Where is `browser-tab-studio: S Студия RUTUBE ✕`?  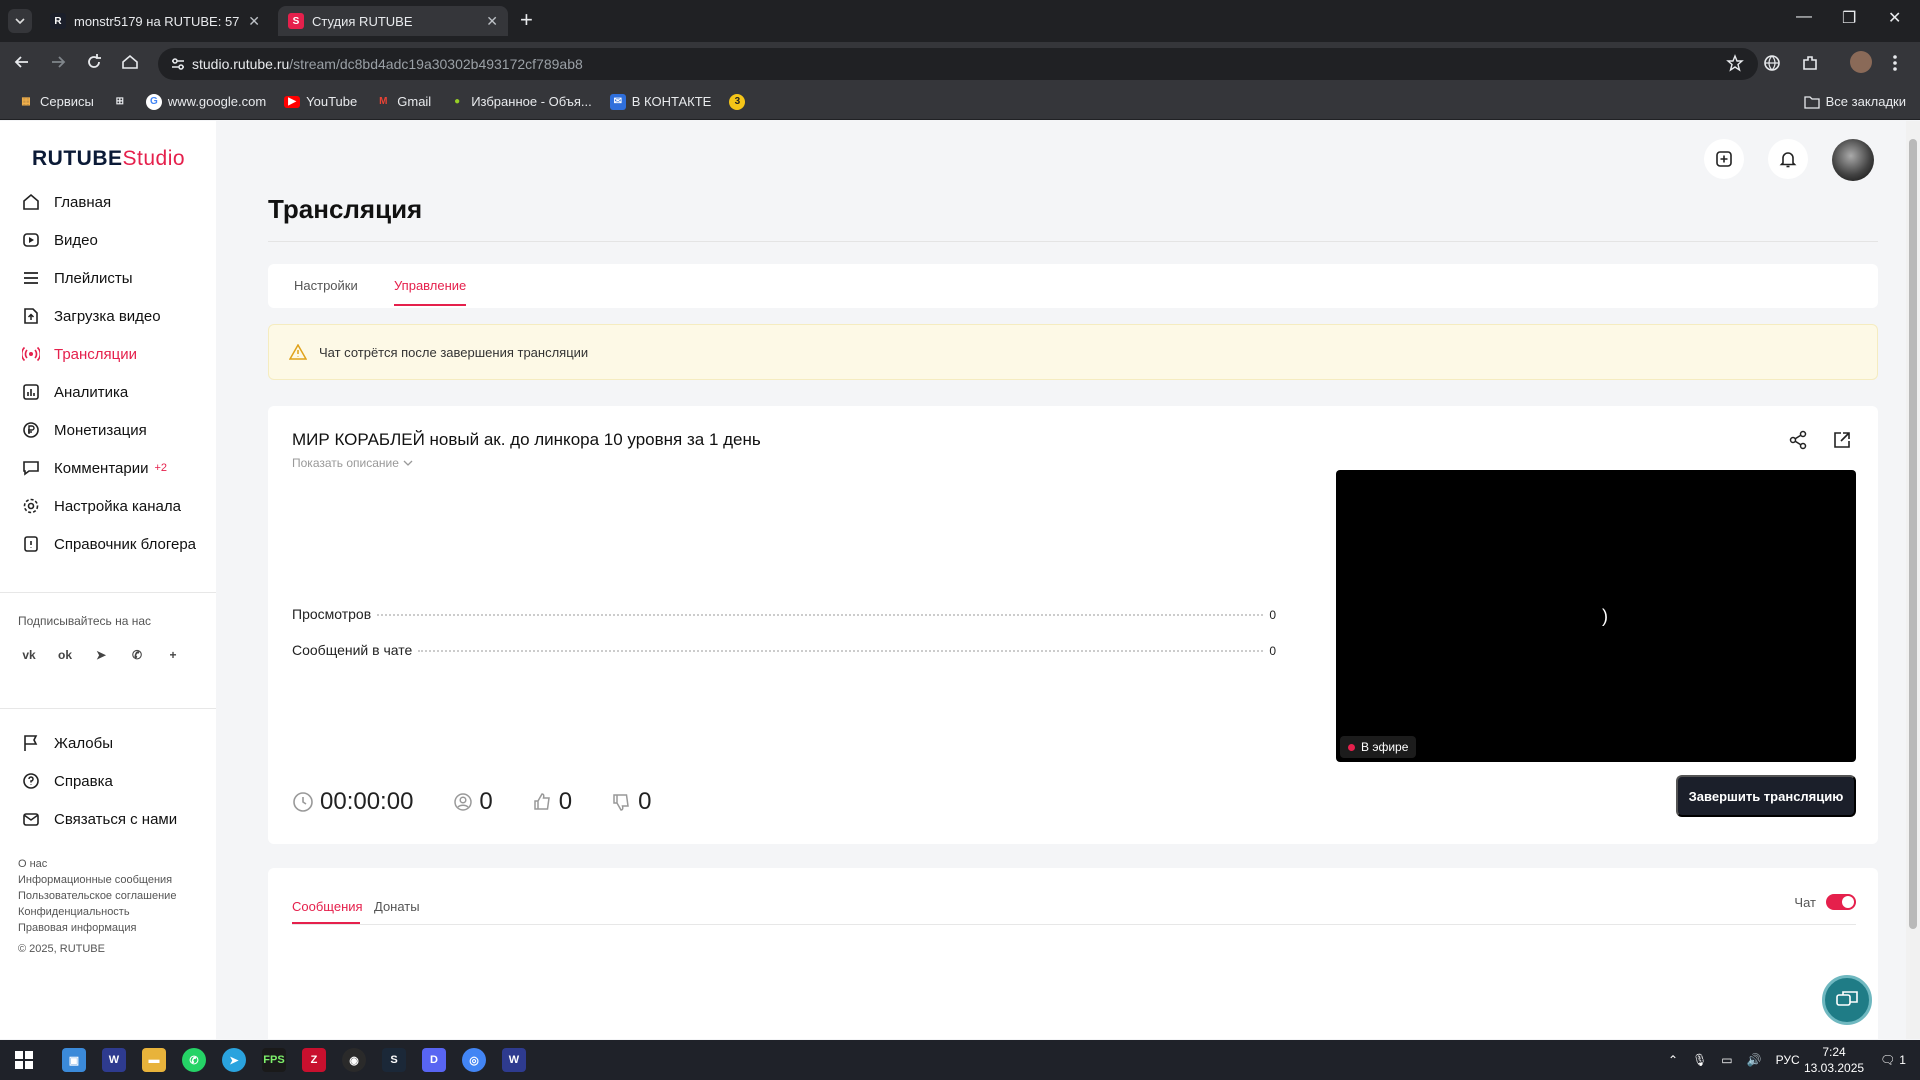 browser-tab-studio: S Студия RUTUBE ✕ is located at coordinates (393, 21).